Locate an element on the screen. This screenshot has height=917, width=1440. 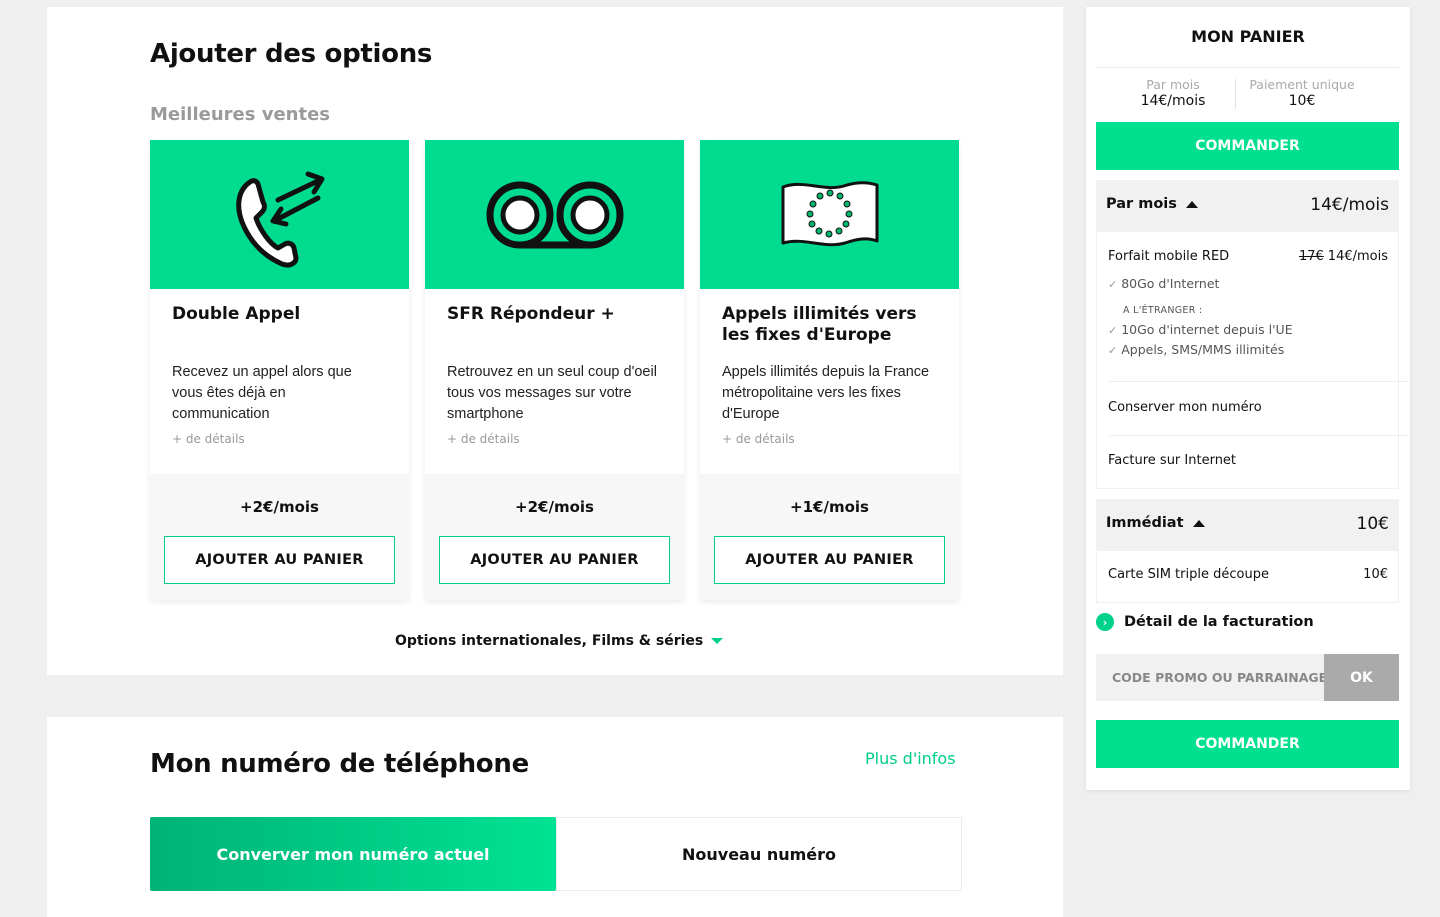
monthly-summary-label: Par mois is located at coordinates (1173, 84).